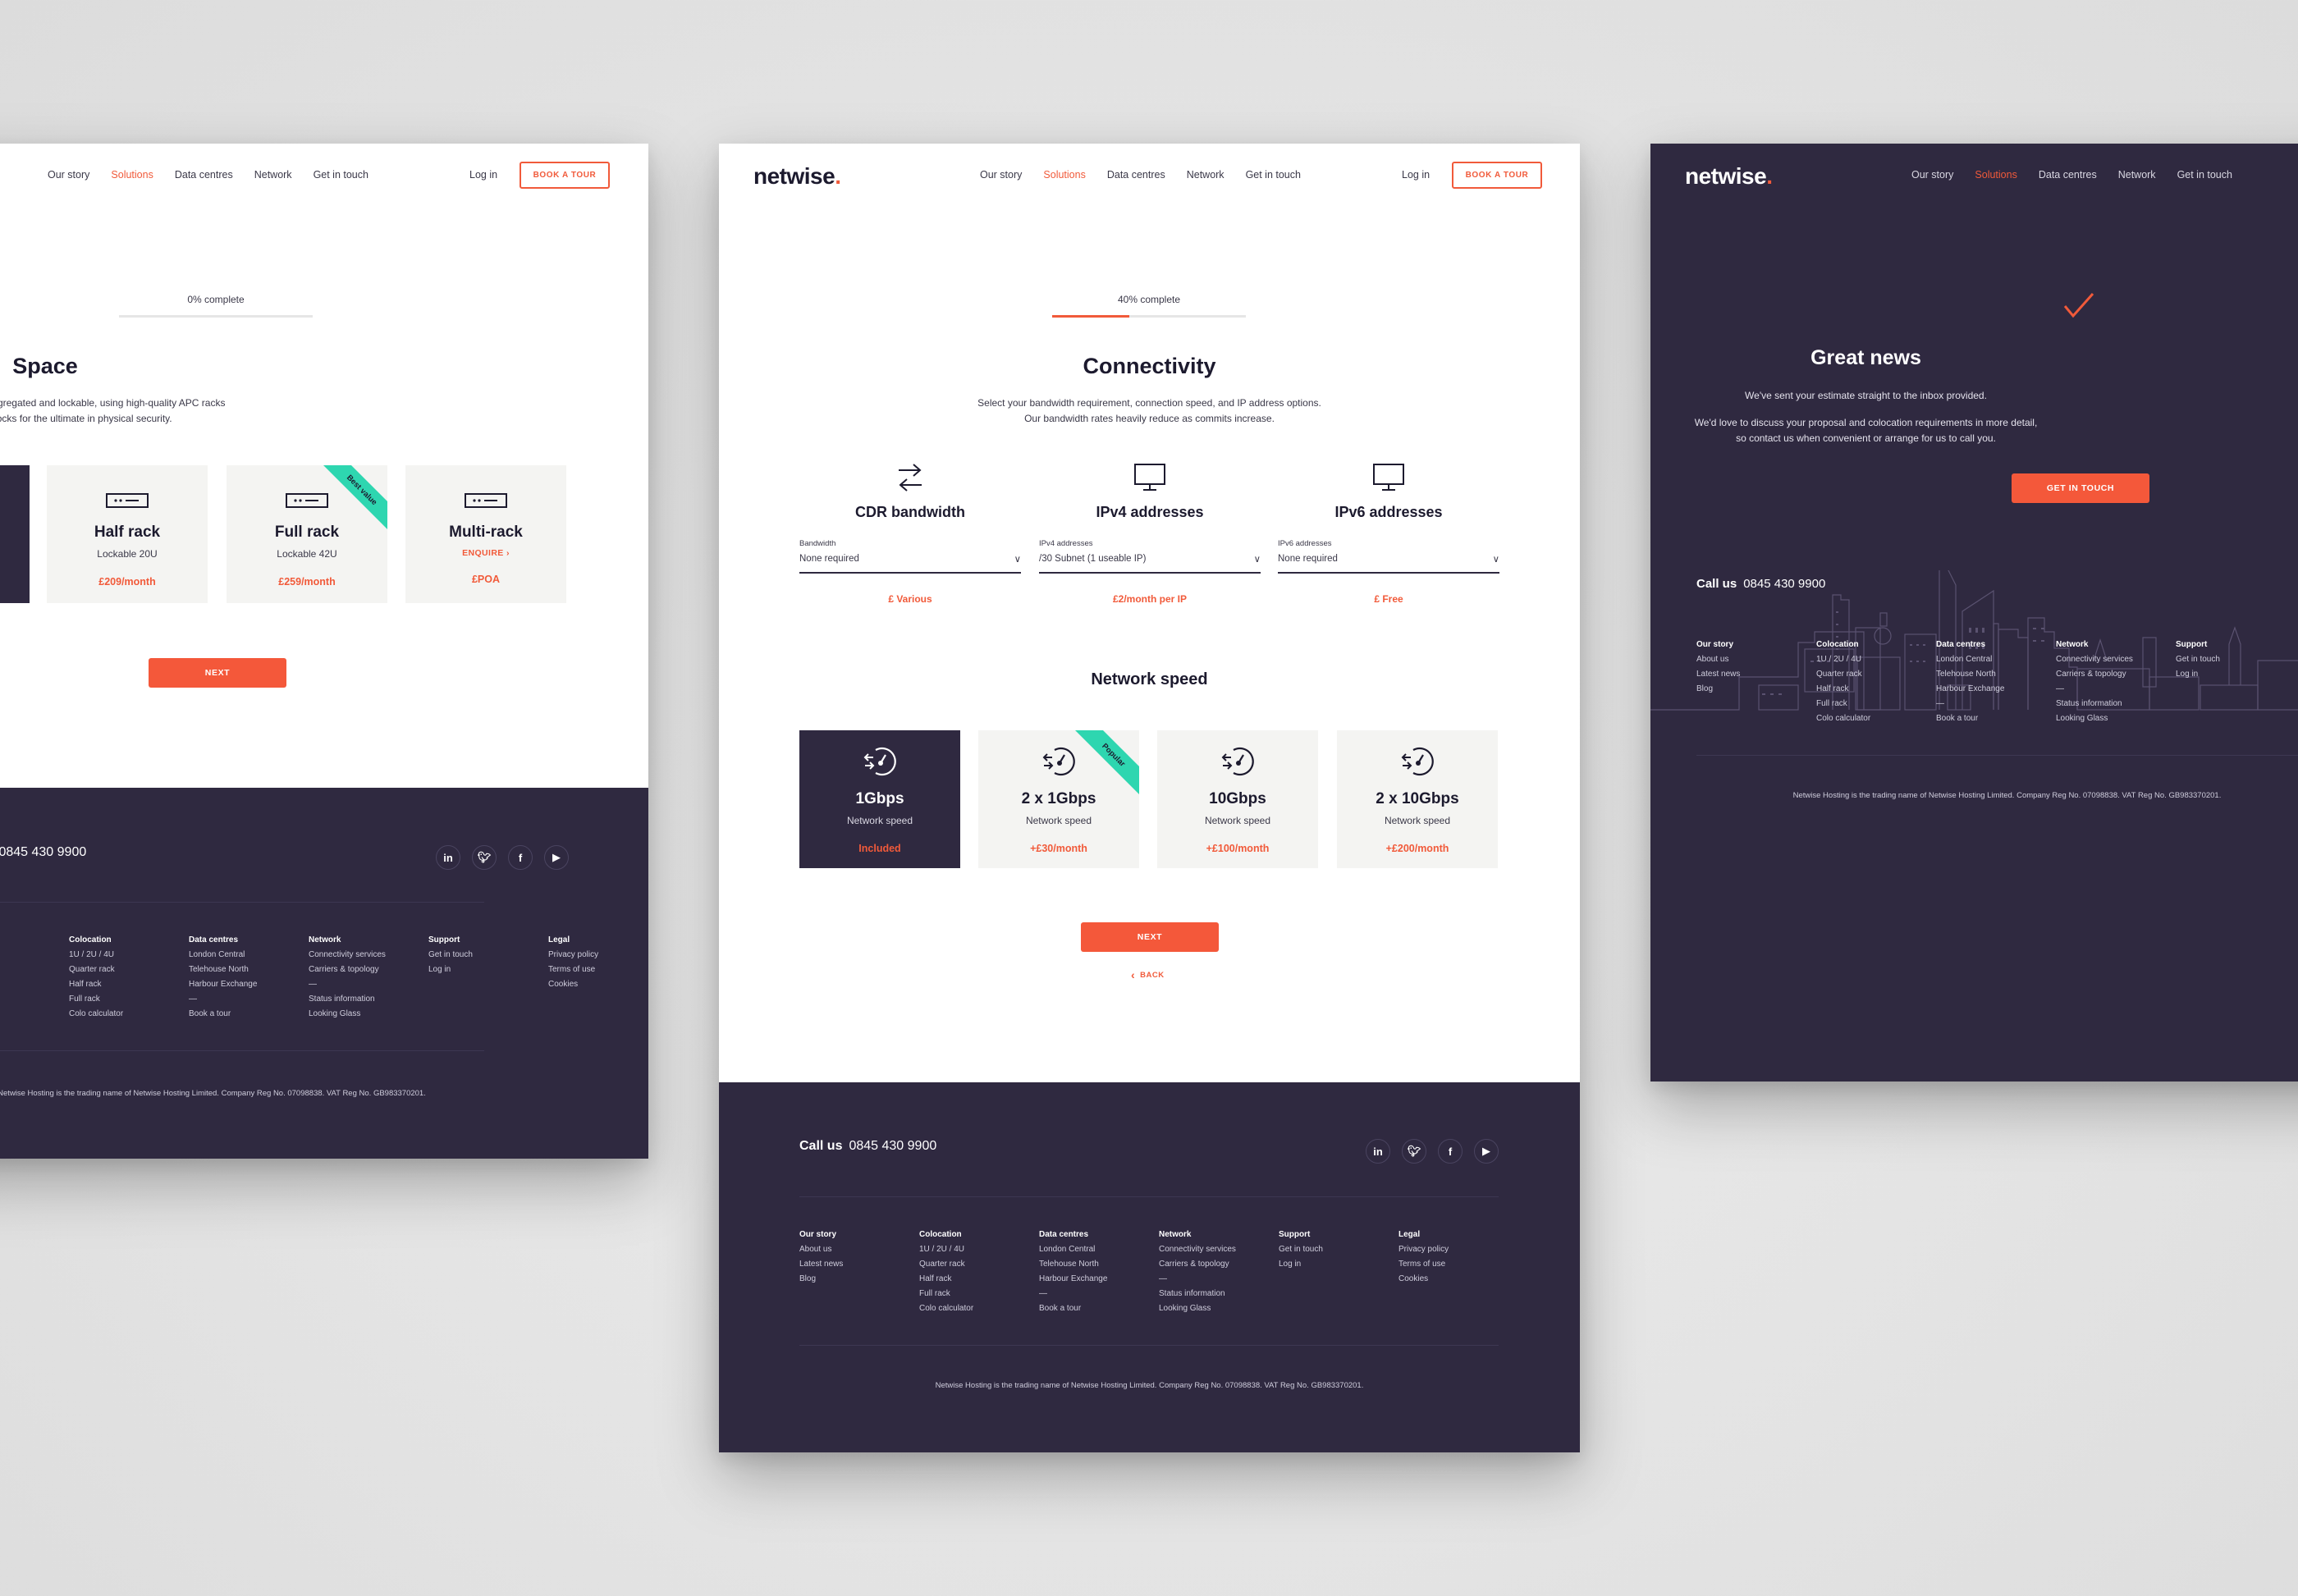  Describe the element at coordinates (1417, 799) in the screenshot. I see `speed-option-2x10gbps: 2 x 10Gbps Network speed +£200/month` at that location.